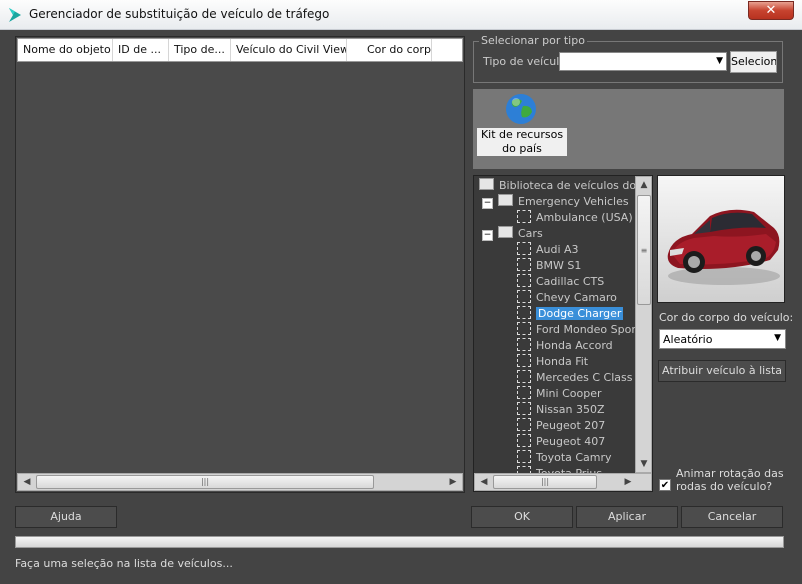  I want to click on progress-bar, so click(399, 542).